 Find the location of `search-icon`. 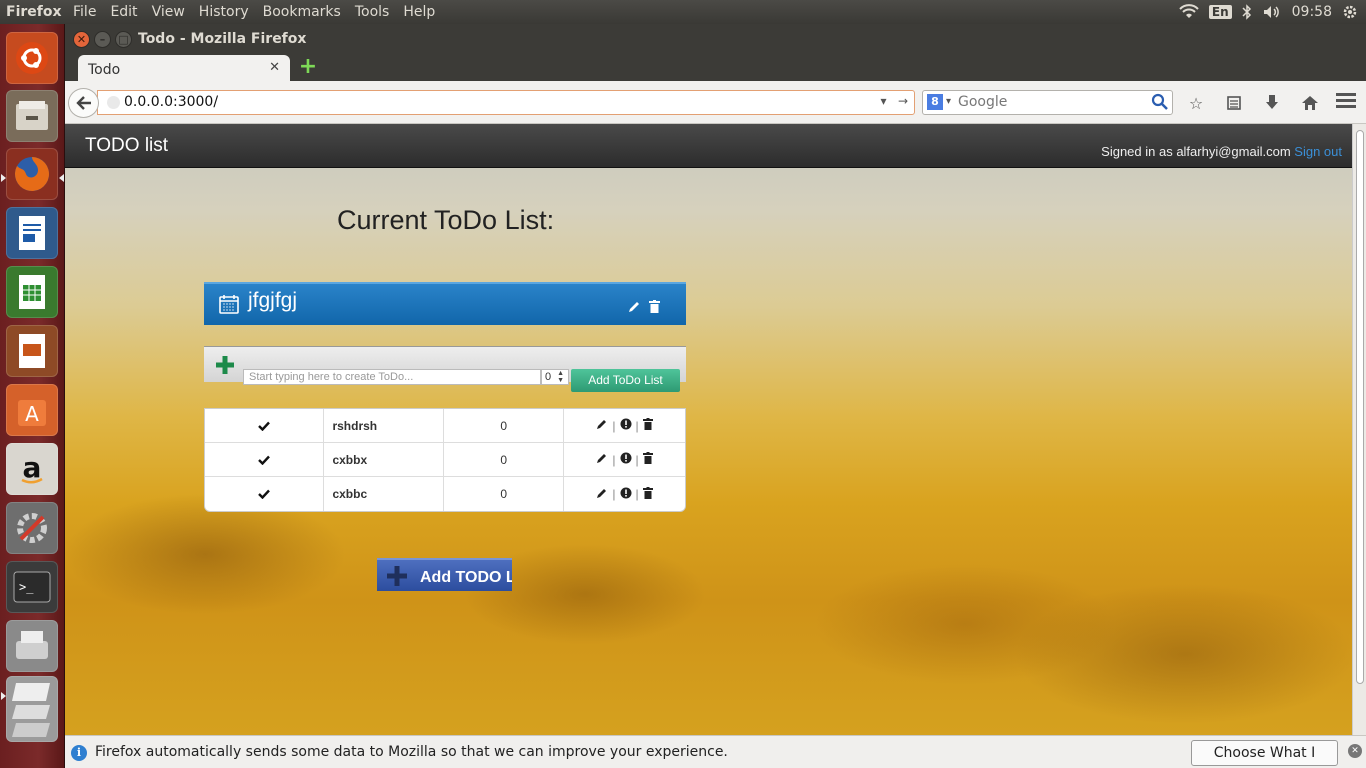

search-icon is located at coordinates (1160, 104).